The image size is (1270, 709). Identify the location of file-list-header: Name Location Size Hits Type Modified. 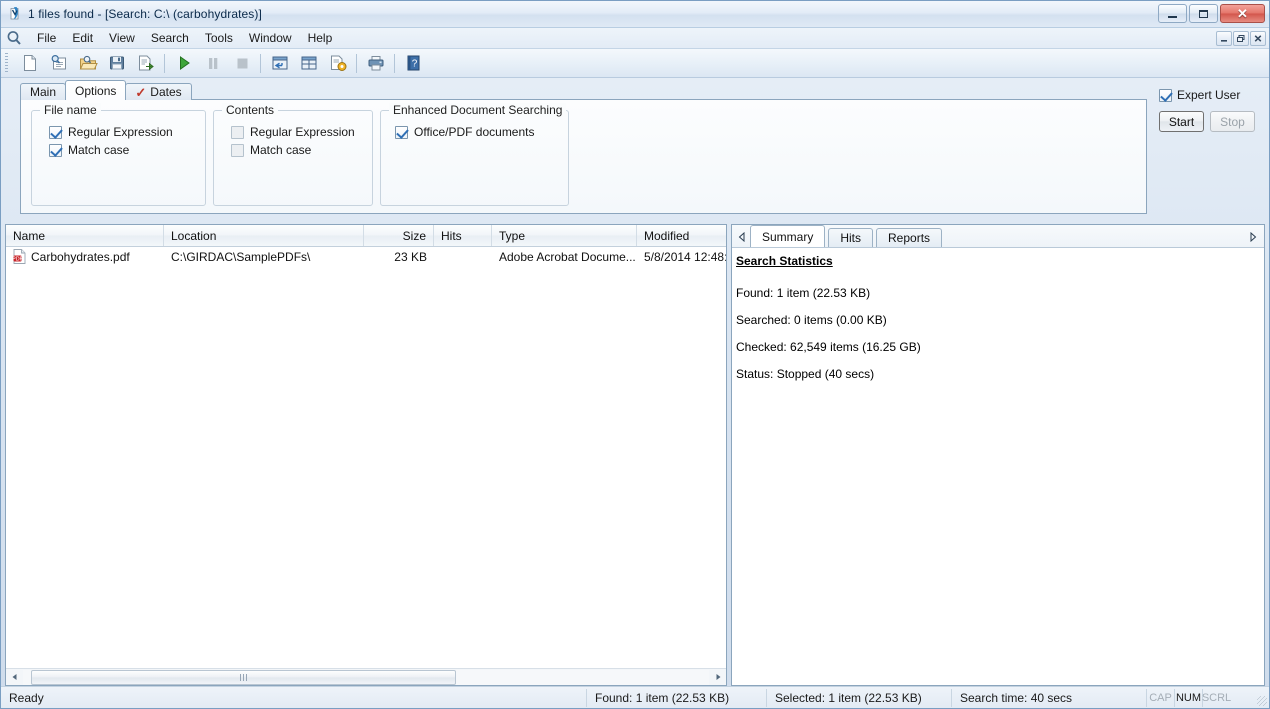
(366, 236).